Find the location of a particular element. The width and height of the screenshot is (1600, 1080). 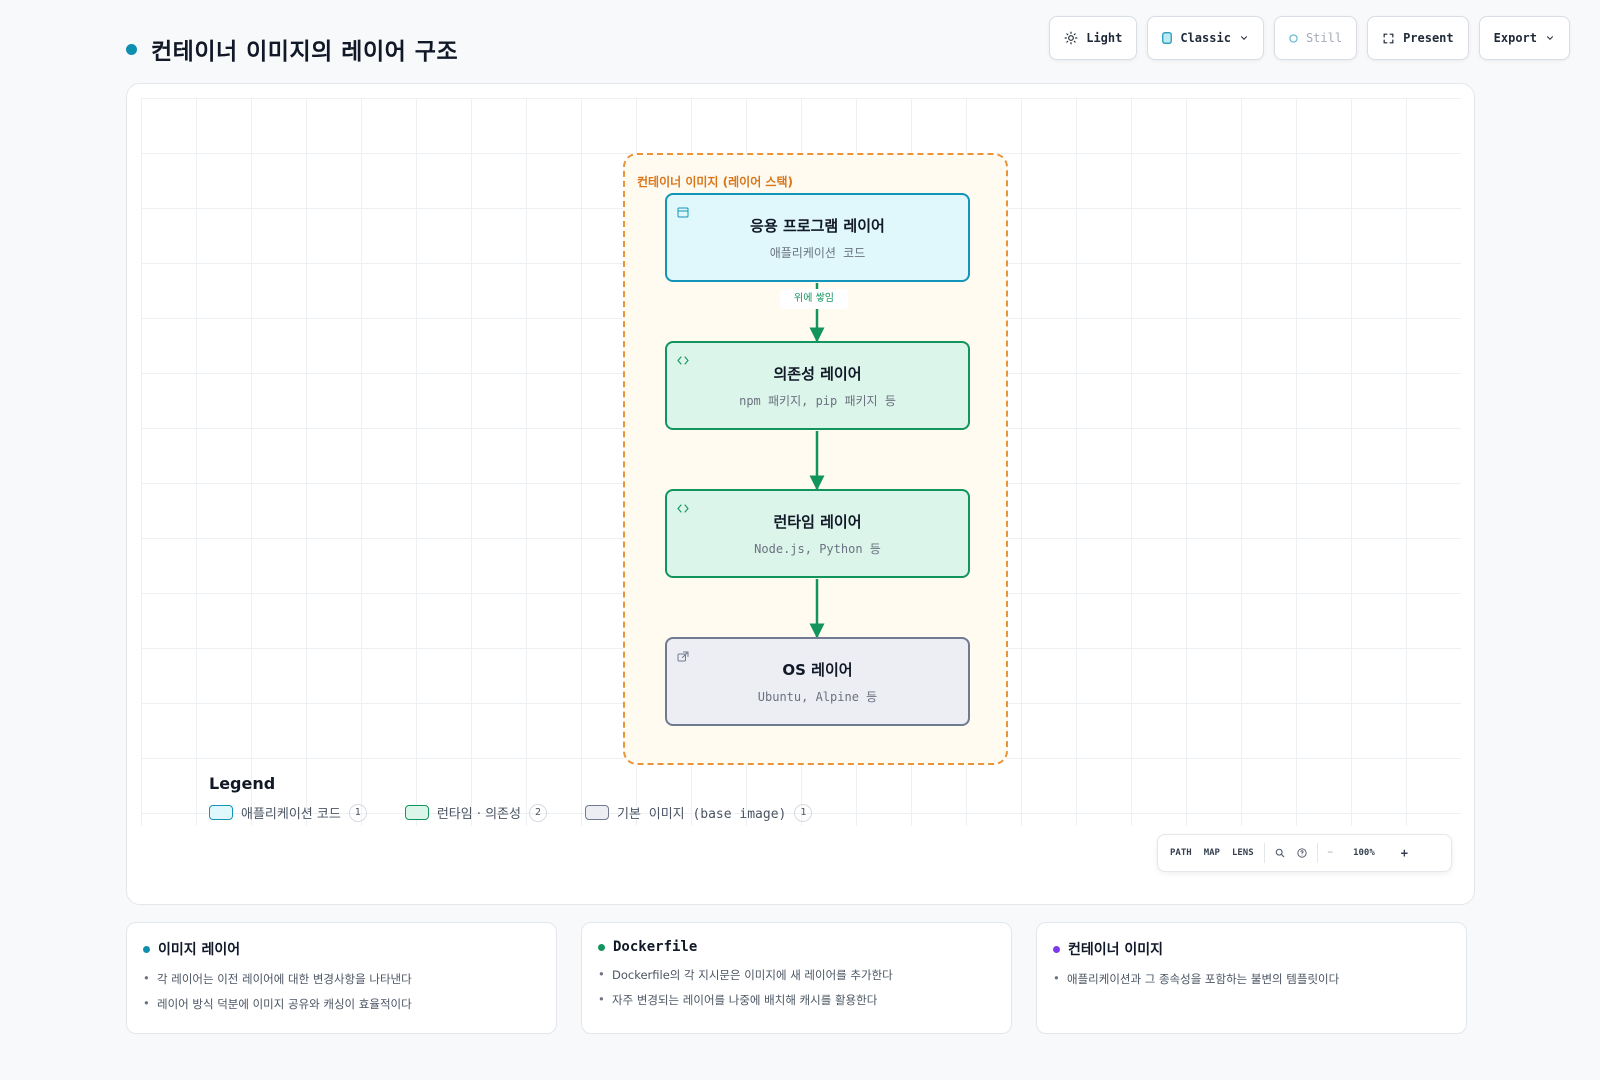

toolbar: Light Classic Still Present Export is located at coordinates (1309, 38).